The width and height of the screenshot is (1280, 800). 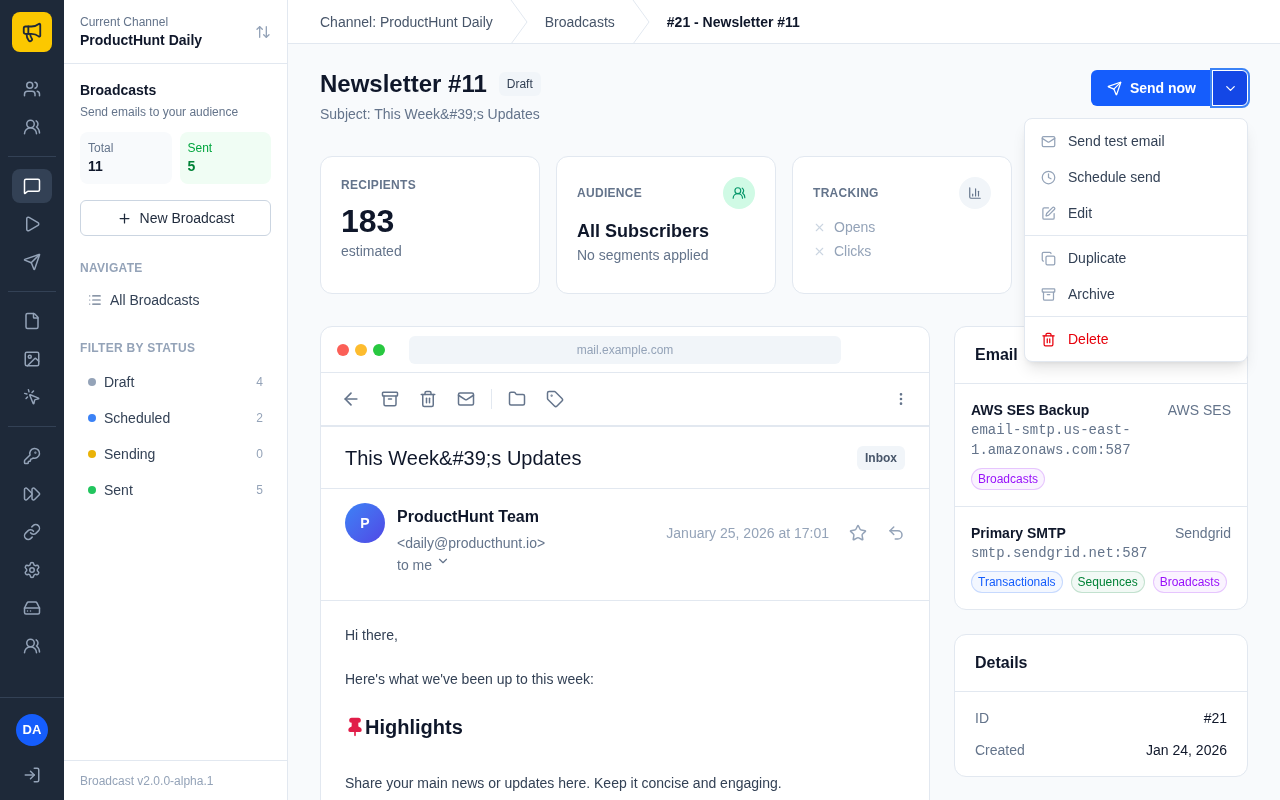 What do you see at coordinates (896, 533) in the screenshot?
I see `reply-icon` at bounding box center [896, 533].